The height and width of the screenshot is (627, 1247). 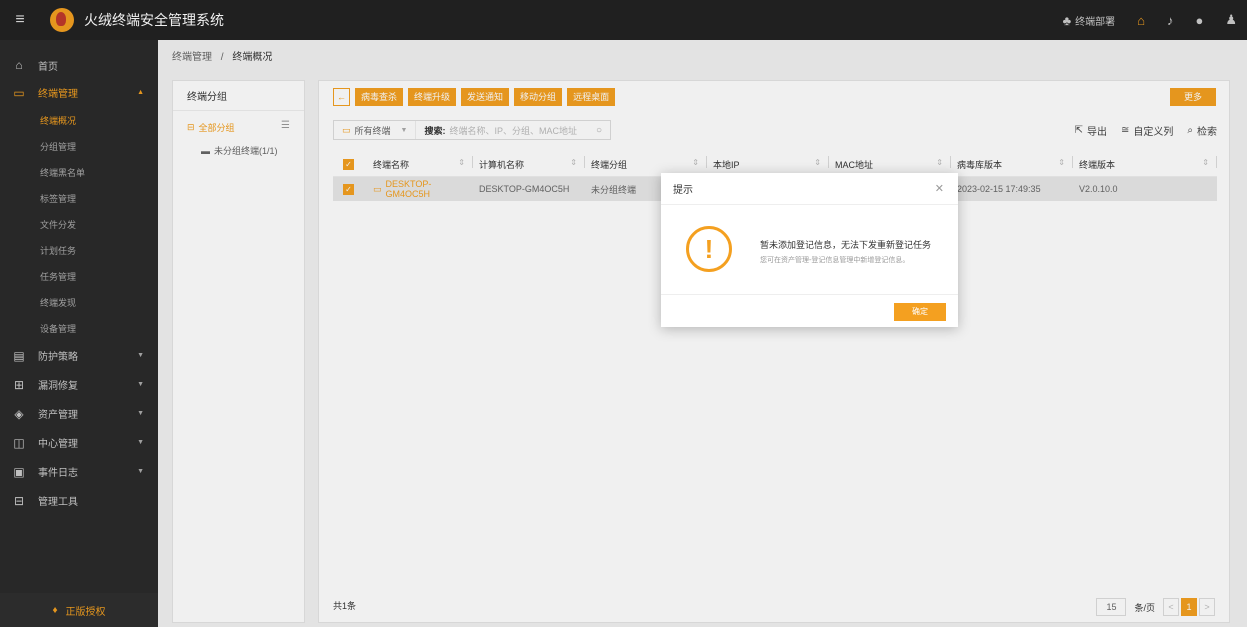 I want to click on close-icon: ✕, so click(x=939, y=188).